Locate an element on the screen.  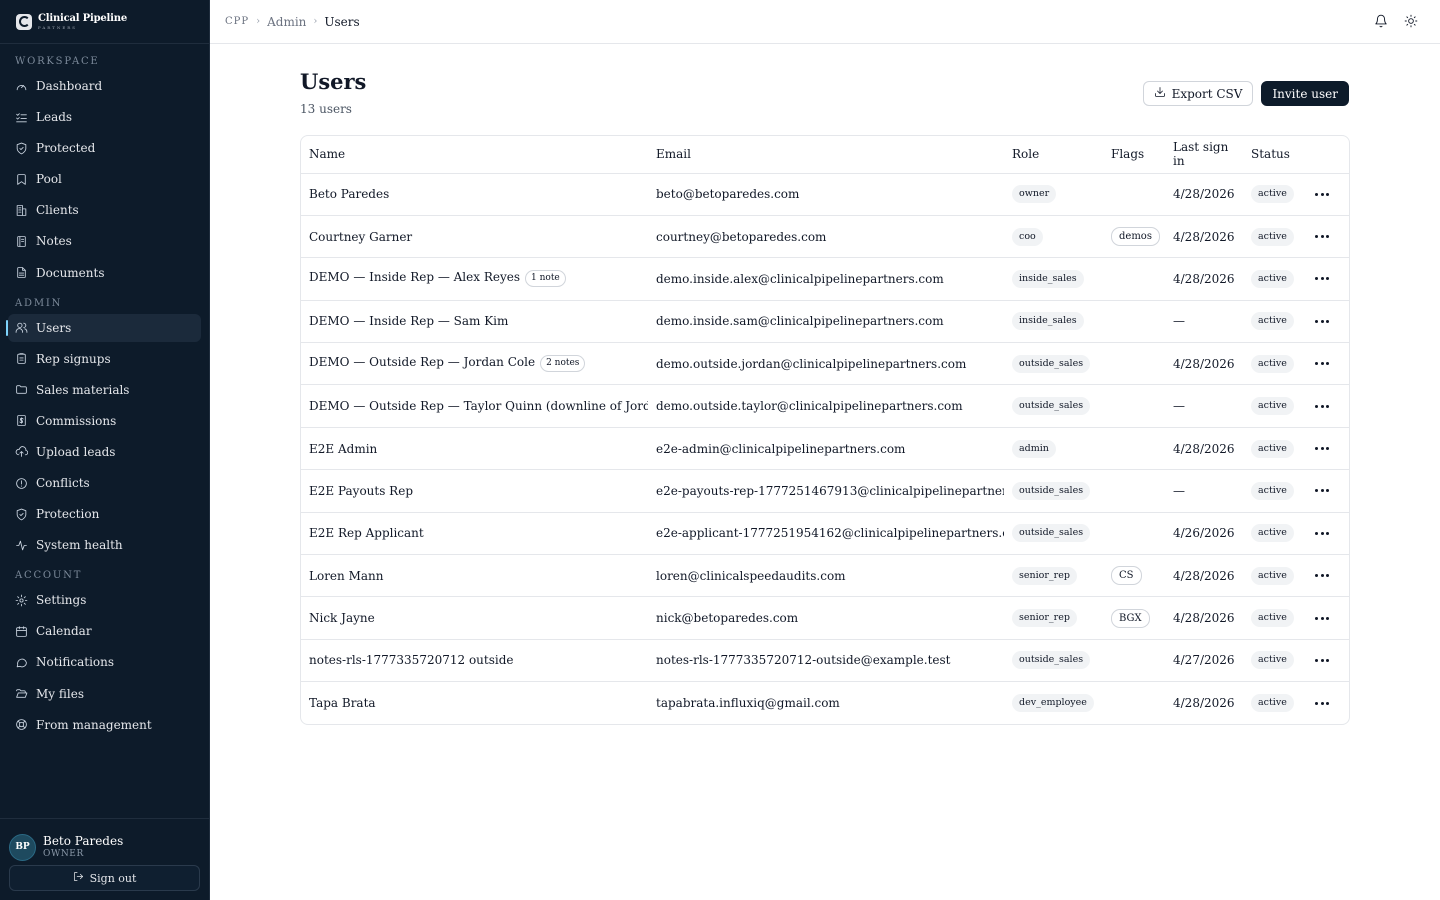
cell-name: DEMO — Inside Rep — Sam Kim is located at coordinates (474, 322).